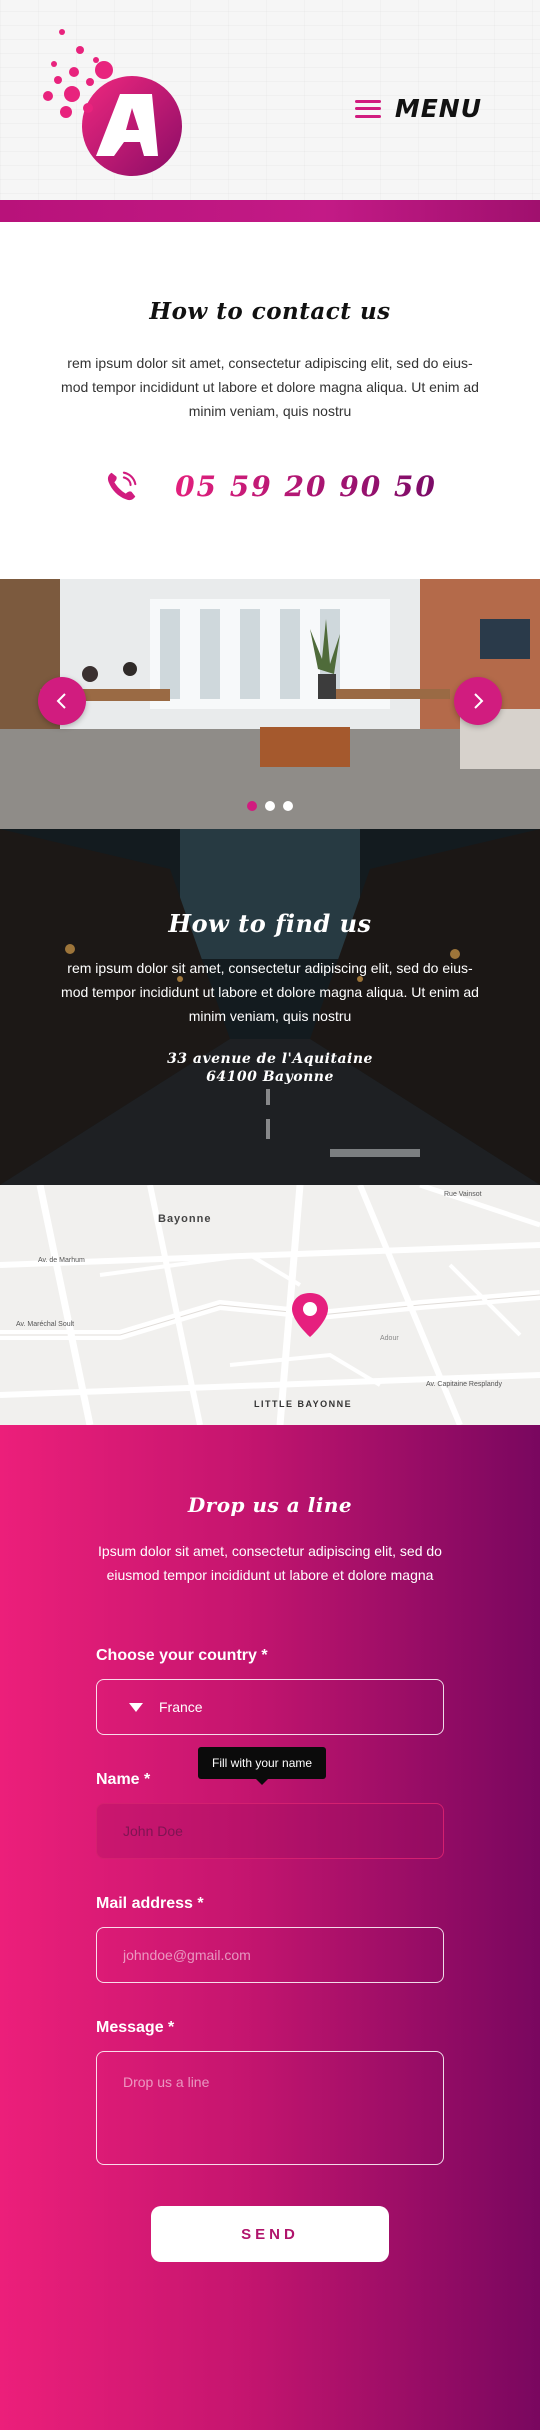  I want to click on header-accent-bar, so click(270, 211).